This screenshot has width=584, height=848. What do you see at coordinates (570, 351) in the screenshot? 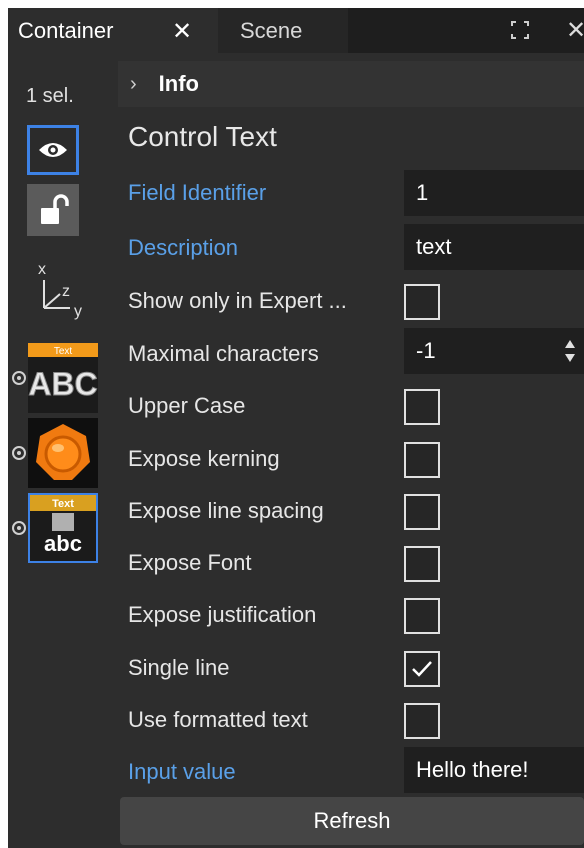
I see `spinner-arrows-icon` at bounding box center [570, 351].